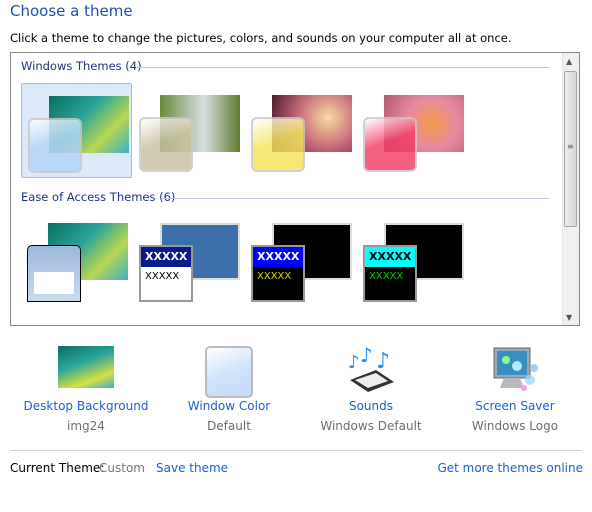 This screenshot has height=512, width=592. Describe the element at coordinates (122, 468) in the screenshot. I see `current-theme-value: Custom` at that location.